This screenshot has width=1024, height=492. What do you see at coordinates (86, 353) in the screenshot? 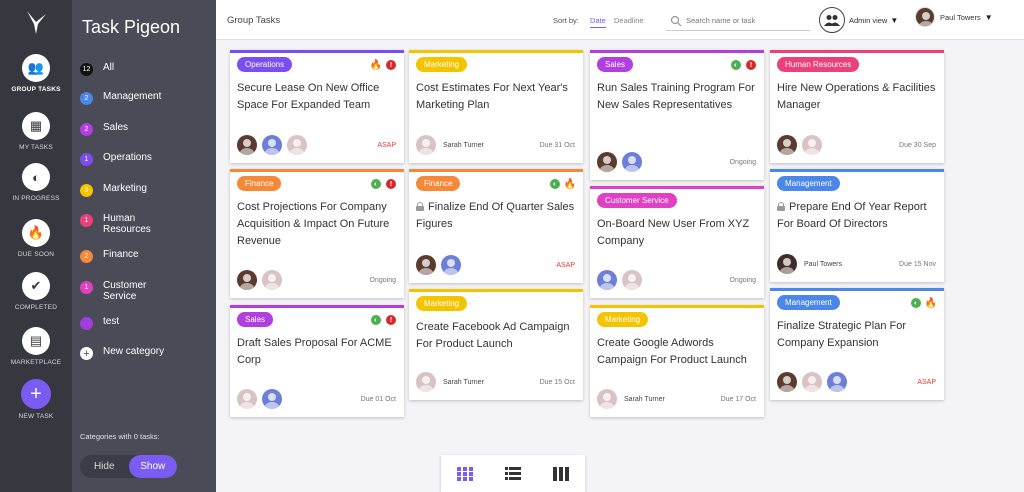
I see `category-count-badge: +` at bounding box center [86, 353].